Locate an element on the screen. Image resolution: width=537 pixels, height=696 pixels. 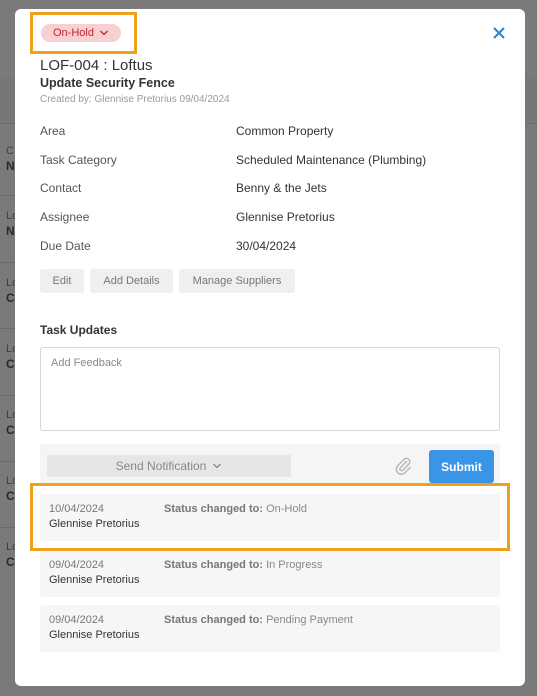
edit-button: Edit is located at coordinates (62, 281).